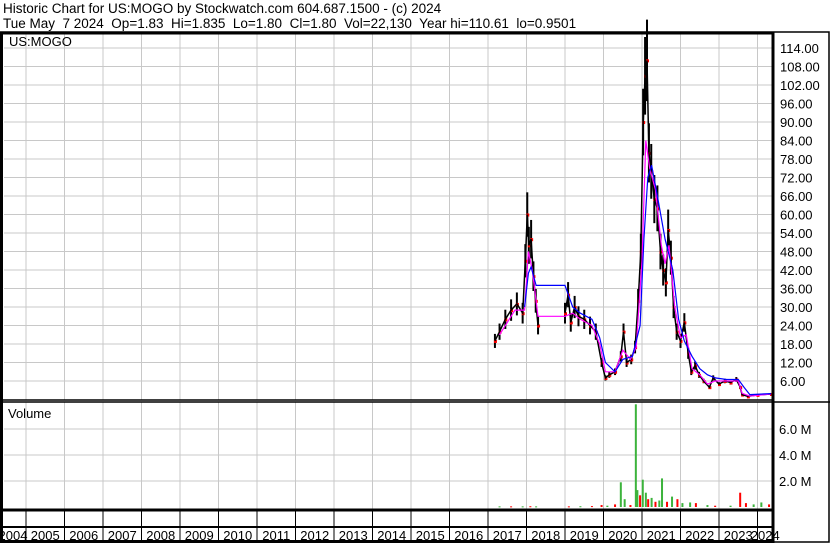 The width and height of the screenshot is (830, 543). Describe the element at coordinates (796, 363) in the screenshot. I see `price-tick-label: 12.00` at that location.